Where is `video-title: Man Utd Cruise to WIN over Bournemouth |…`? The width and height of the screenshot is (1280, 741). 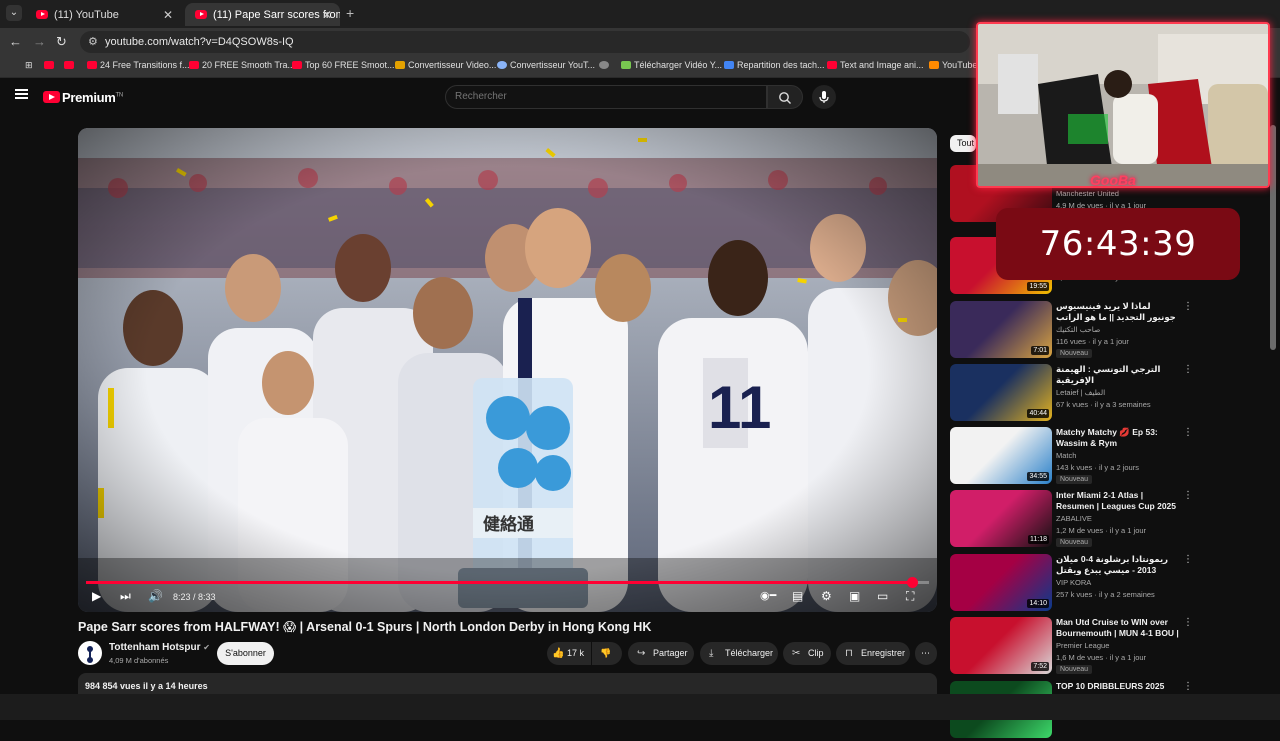
video-title: Man Utd Cruise to WIN over Bournemouth |… is located at coordinates (1118, 628).